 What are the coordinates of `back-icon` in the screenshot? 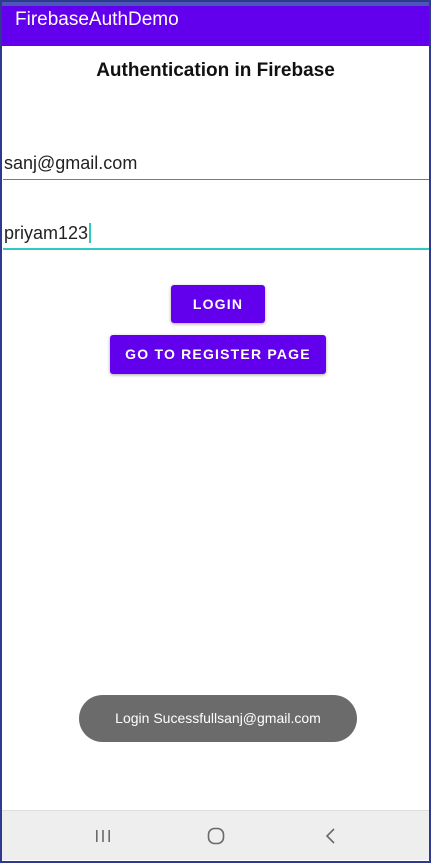 It's located at (330, 836).